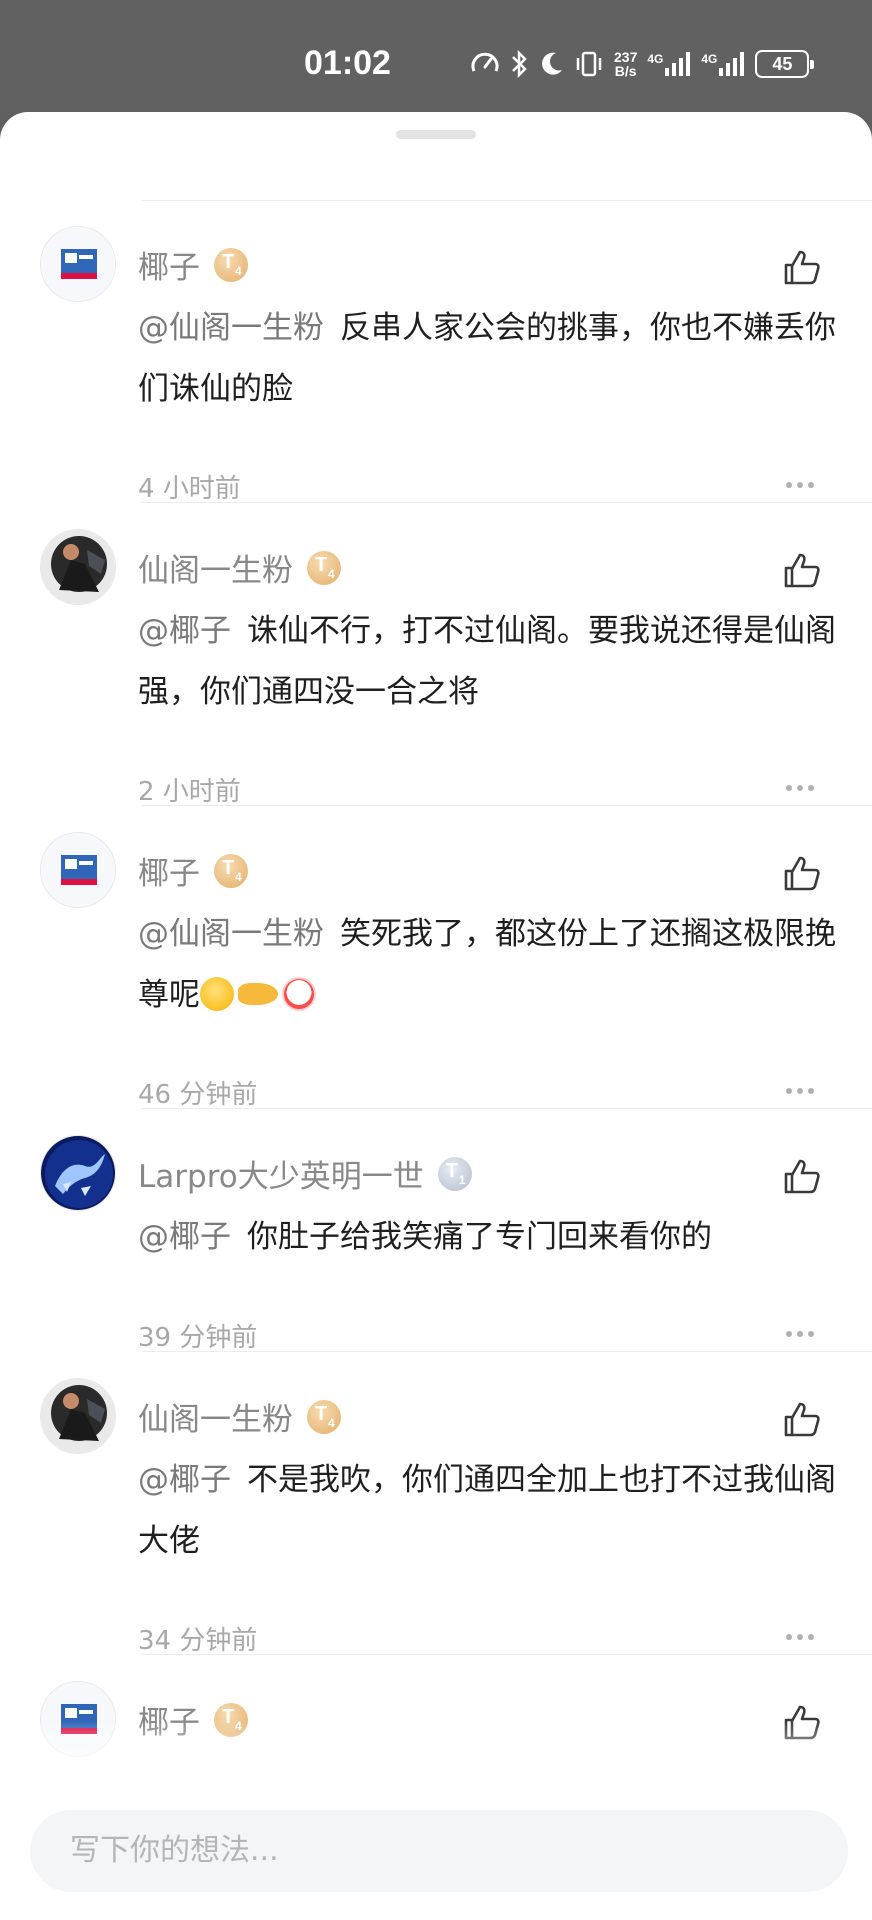 This screenshot has width=872, height=1920. I want to click on username: Larpro大少英明一世 T1, so click(305, 1173).